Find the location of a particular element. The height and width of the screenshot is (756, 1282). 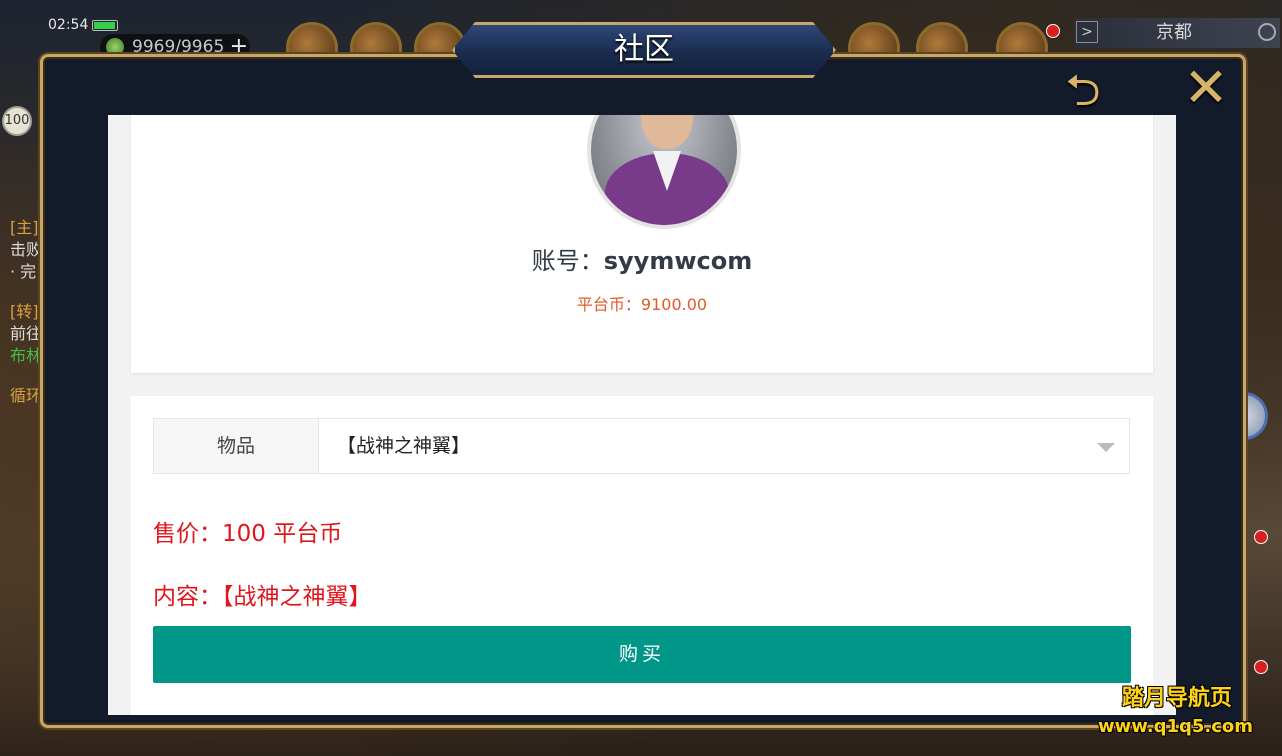

item-select: 【战神之神翼】 is located at coordinates (724, 446).